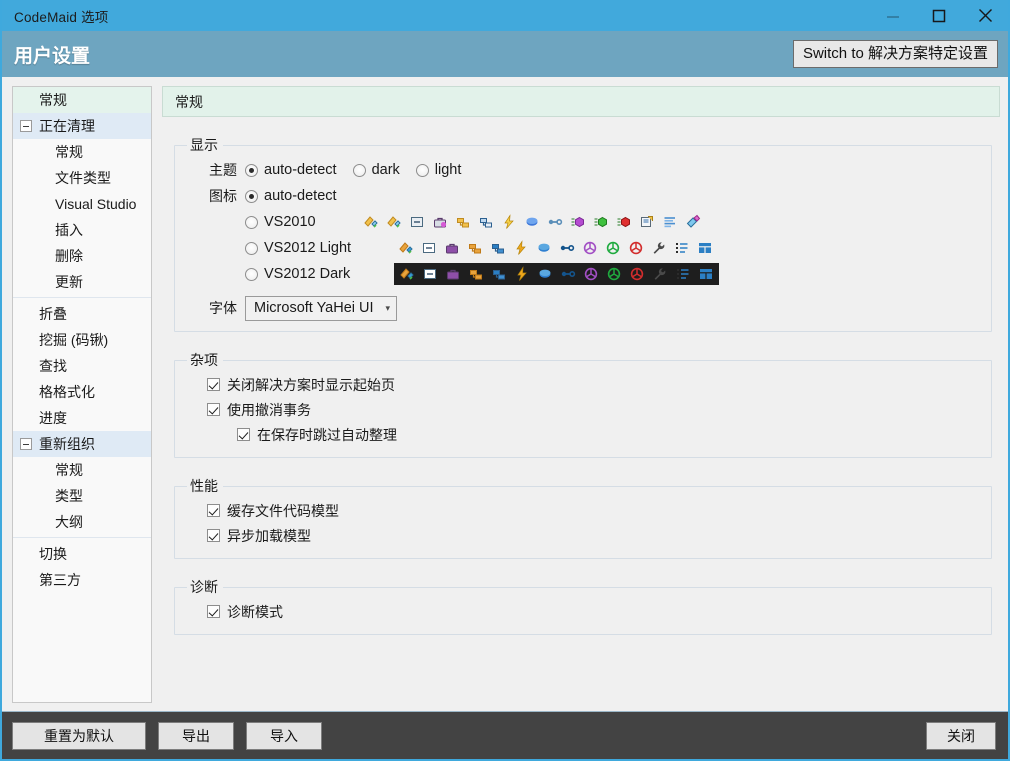  What do you see at coordinates (283, 510) in the screenshot?
I see `checkbox-label: 缓存文件代码模型` at bounding box center [283, 510].